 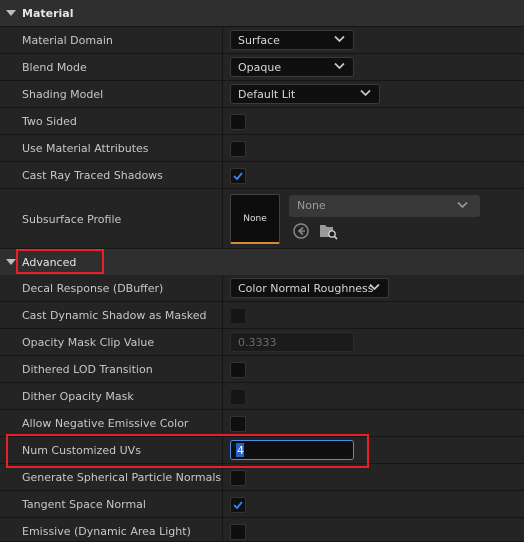 I want to click on row-generate-spherical-particle-normals: Generate Spherical Particle Normals, so click(x=262, y=477).